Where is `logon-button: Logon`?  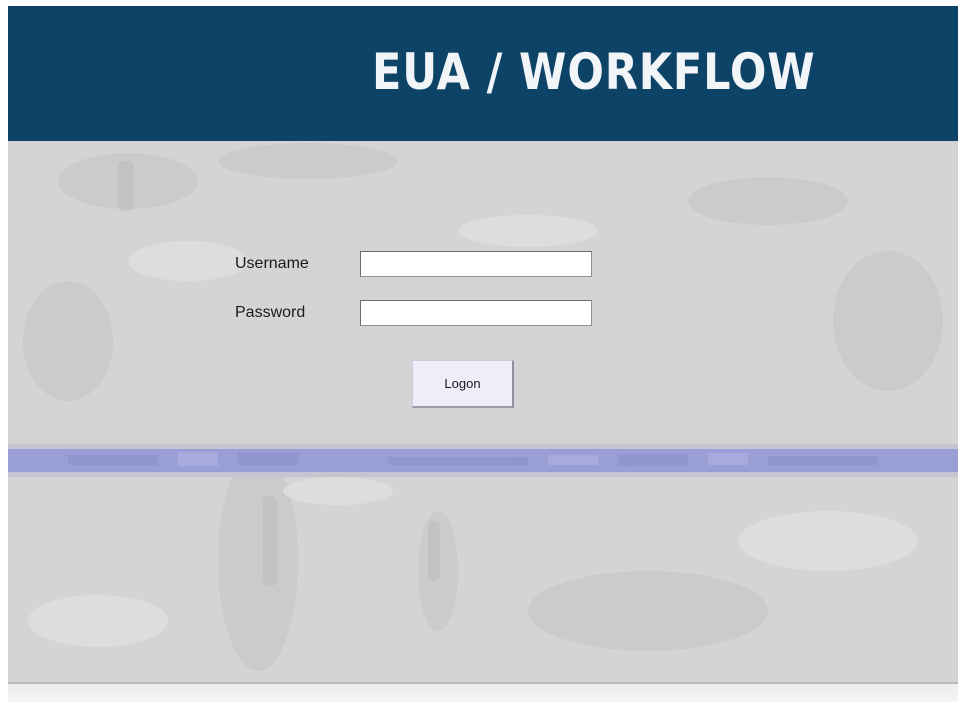
logon-button: Logon is located at coordinates (463, 384).